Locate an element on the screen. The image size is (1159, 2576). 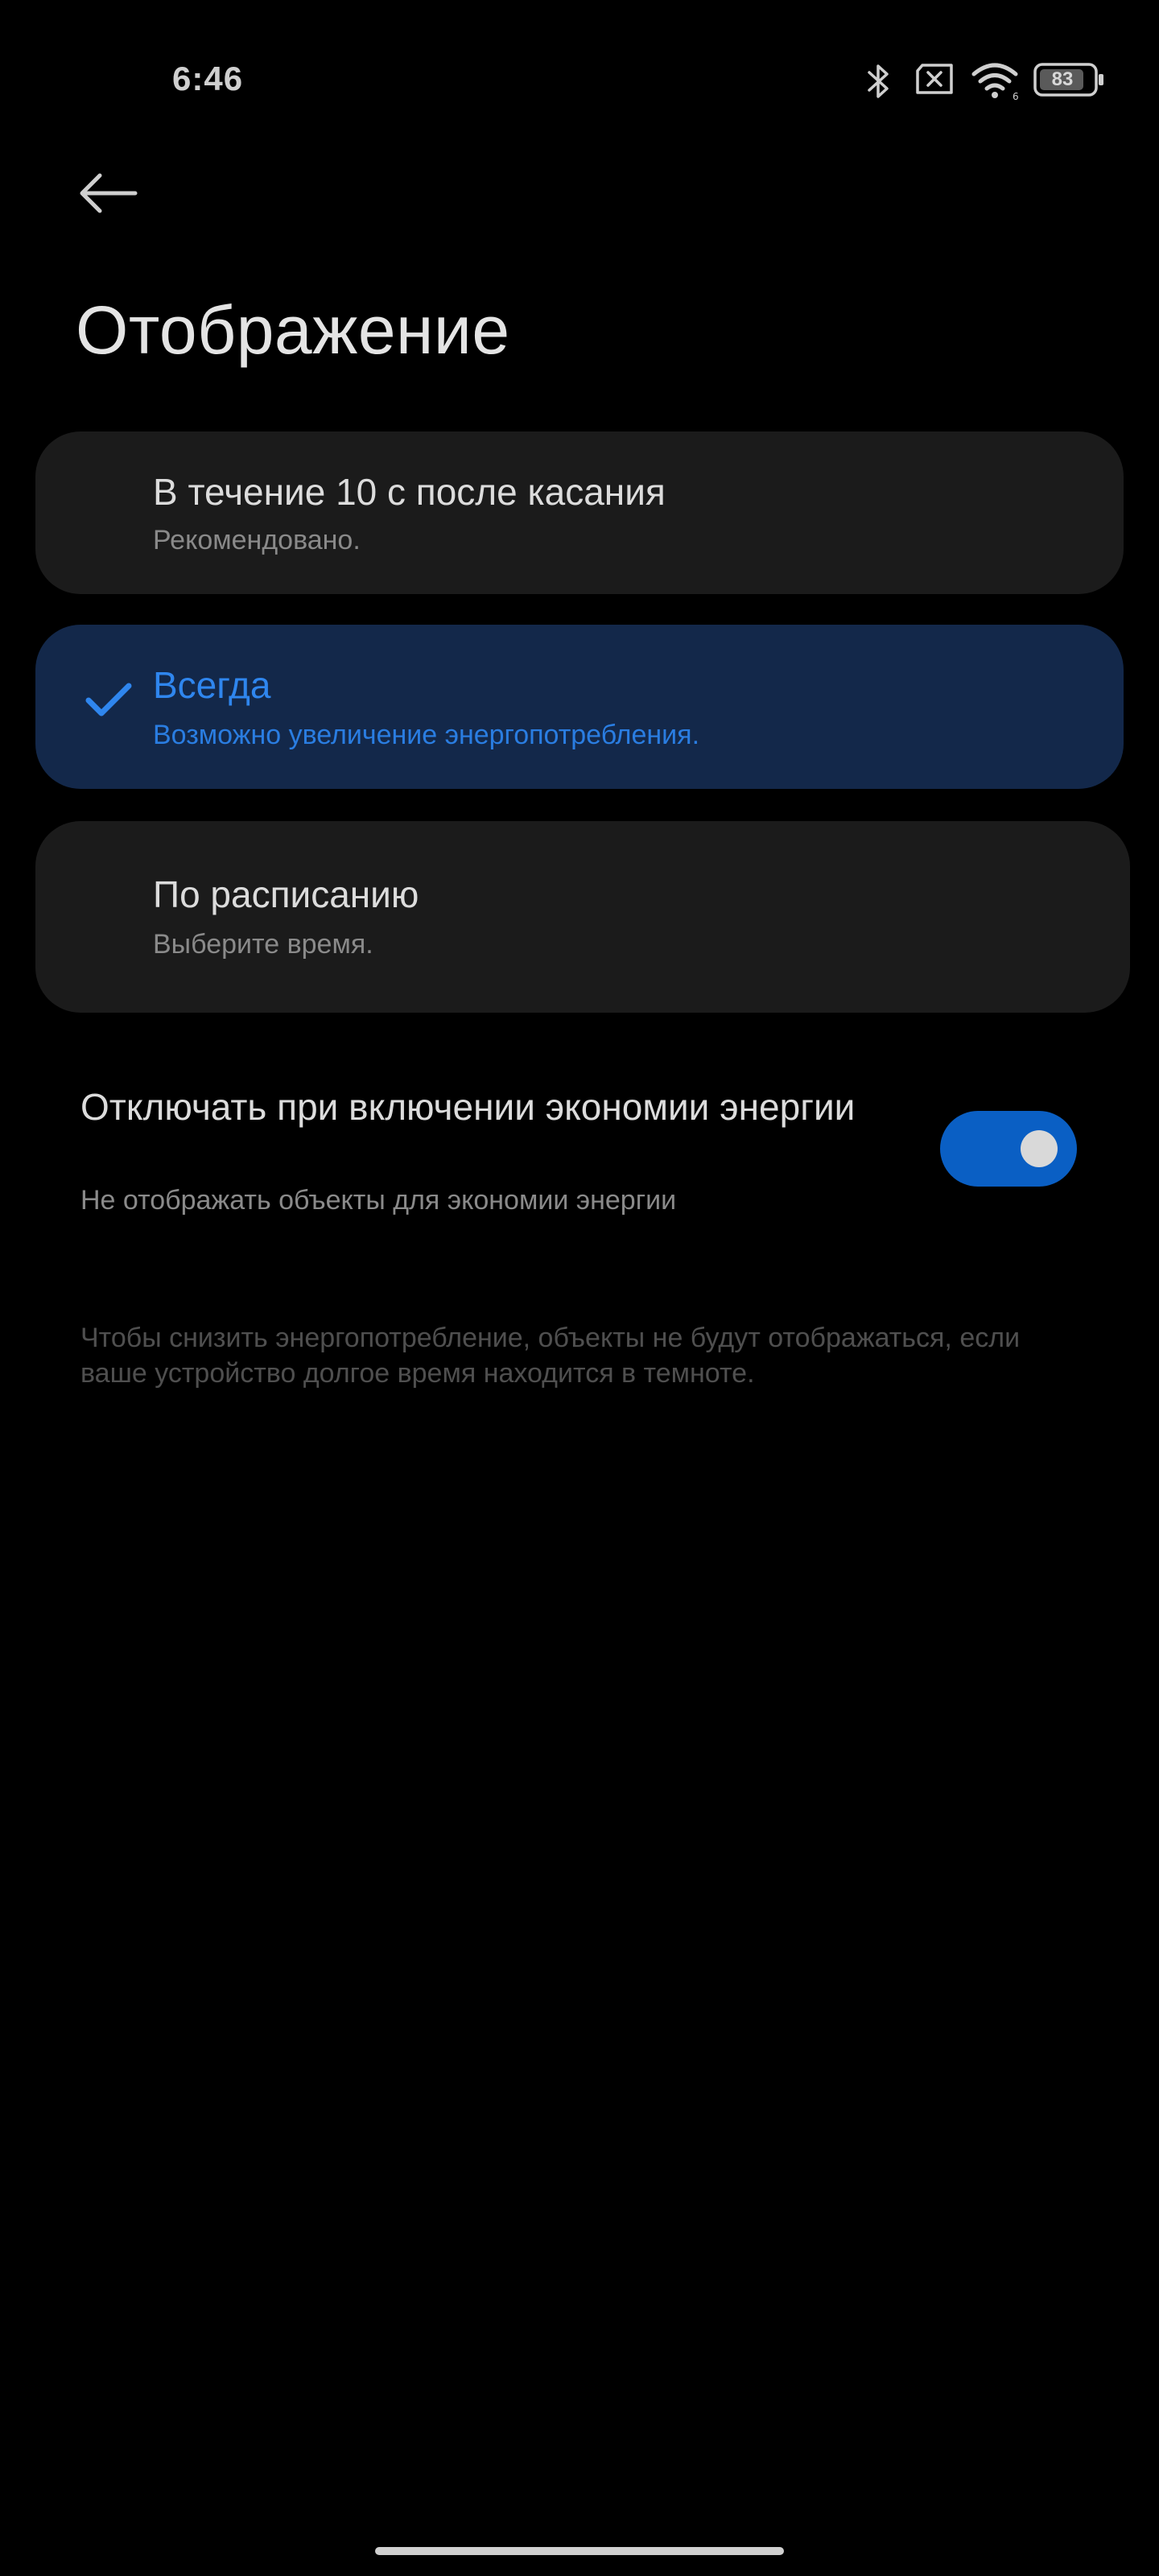
wifi-icon: 6 is located at coordinates (995, 82).